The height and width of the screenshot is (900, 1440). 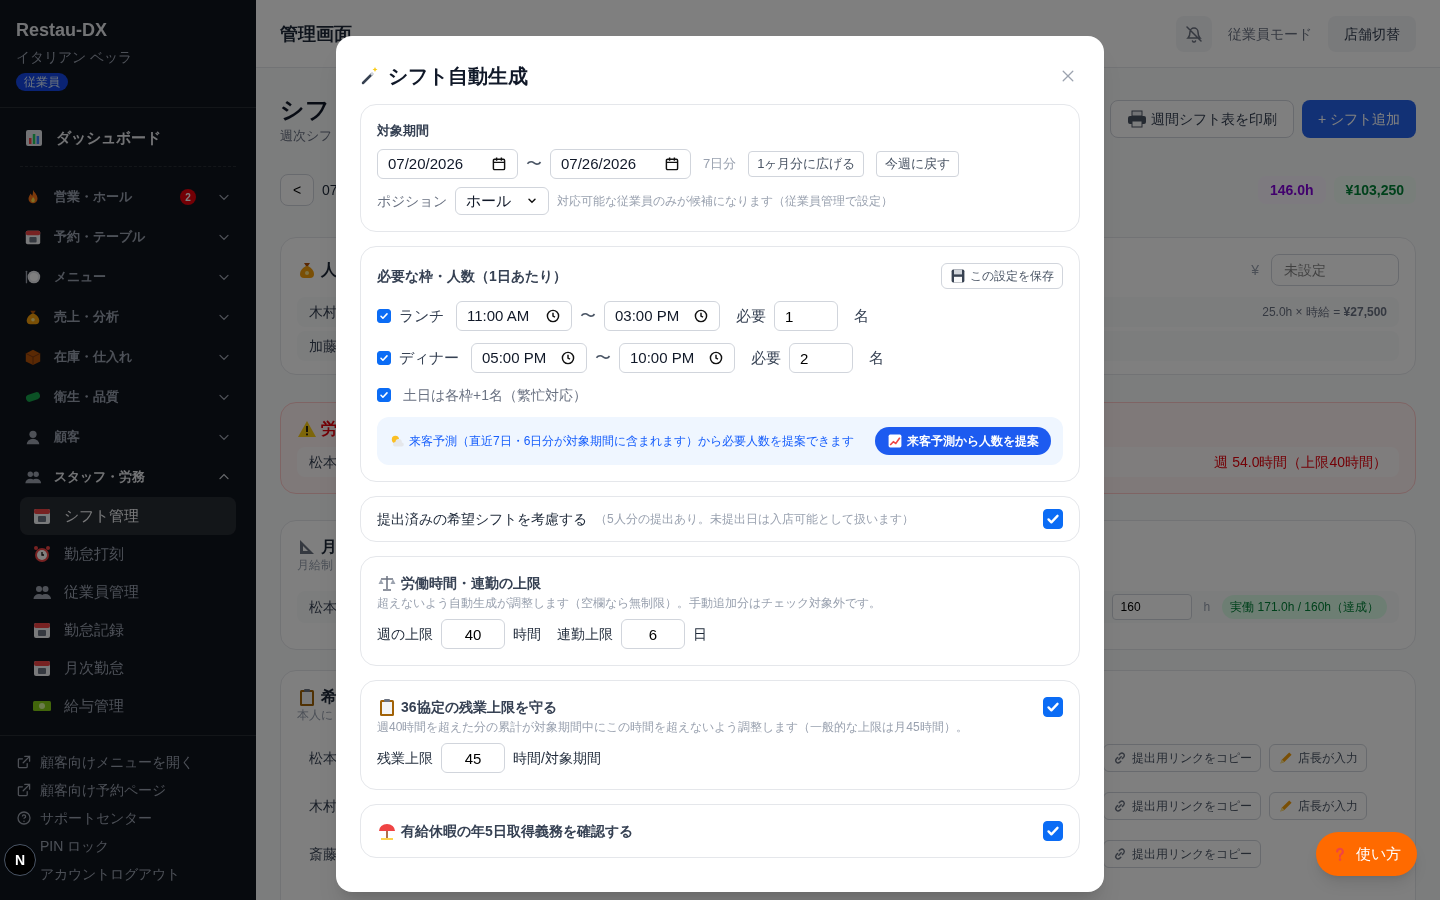 What do you see at coordinates (128, 818) in the screenshot?
I see `sidebar-link: サポートセンター` at bounding box center [128, 818].